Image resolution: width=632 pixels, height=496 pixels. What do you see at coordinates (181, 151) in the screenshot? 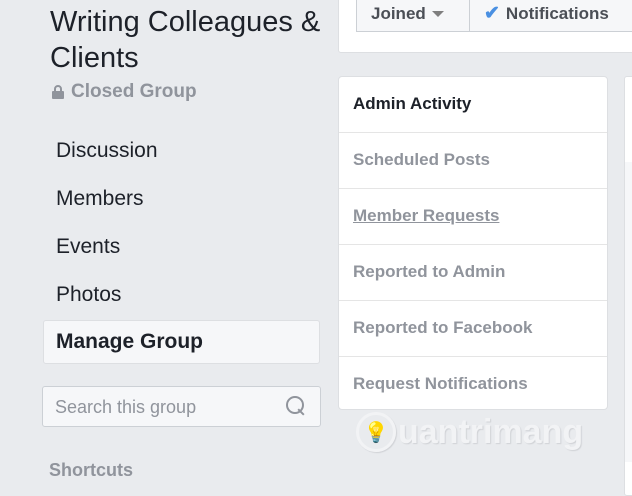
I see `nav-discussion: Discussion` at bounding box center [181, 151].